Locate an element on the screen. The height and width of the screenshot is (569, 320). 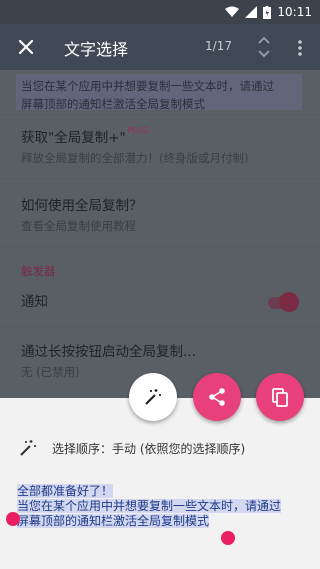
share-button is located at coordinates (217, 397).